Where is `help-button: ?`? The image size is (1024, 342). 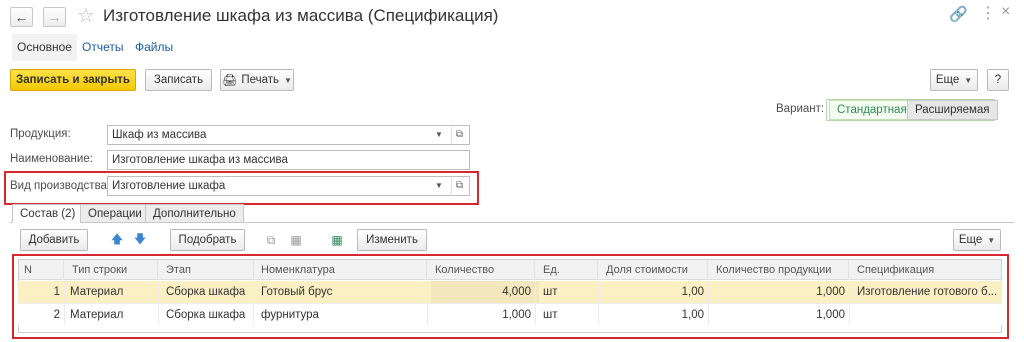
help-button: ? is located at coordinates (998, 80).